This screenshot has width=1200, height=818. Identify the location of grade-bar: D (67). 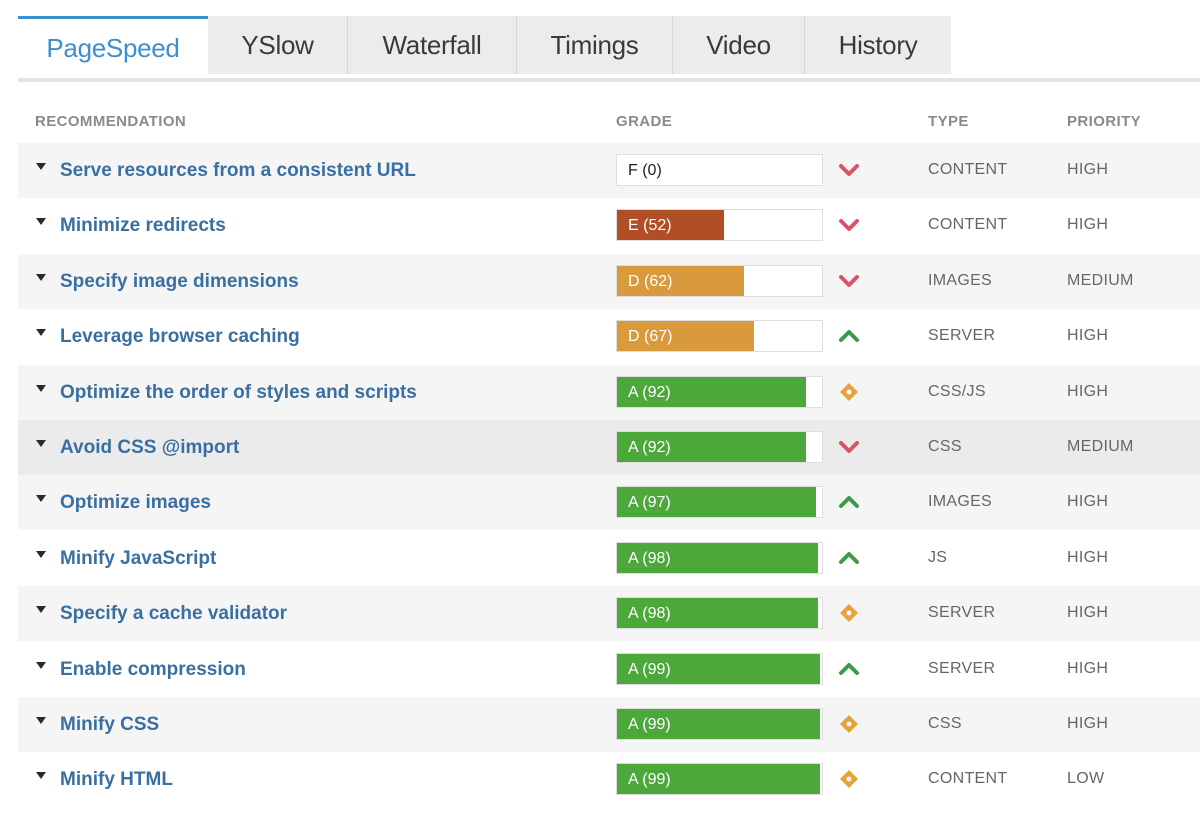
(719, 336).